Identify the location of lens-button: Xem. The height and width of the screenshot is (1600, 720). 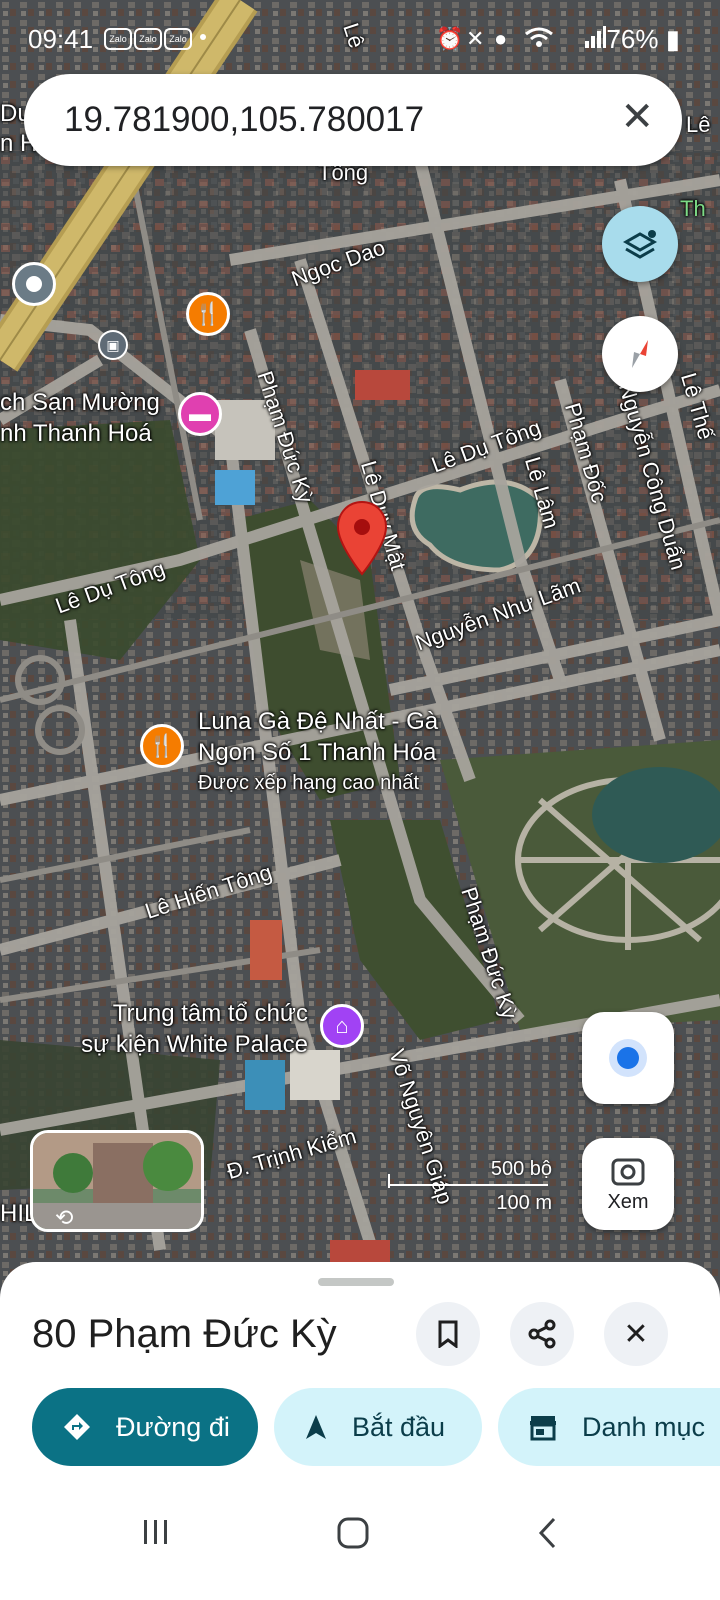
(628, 1184).